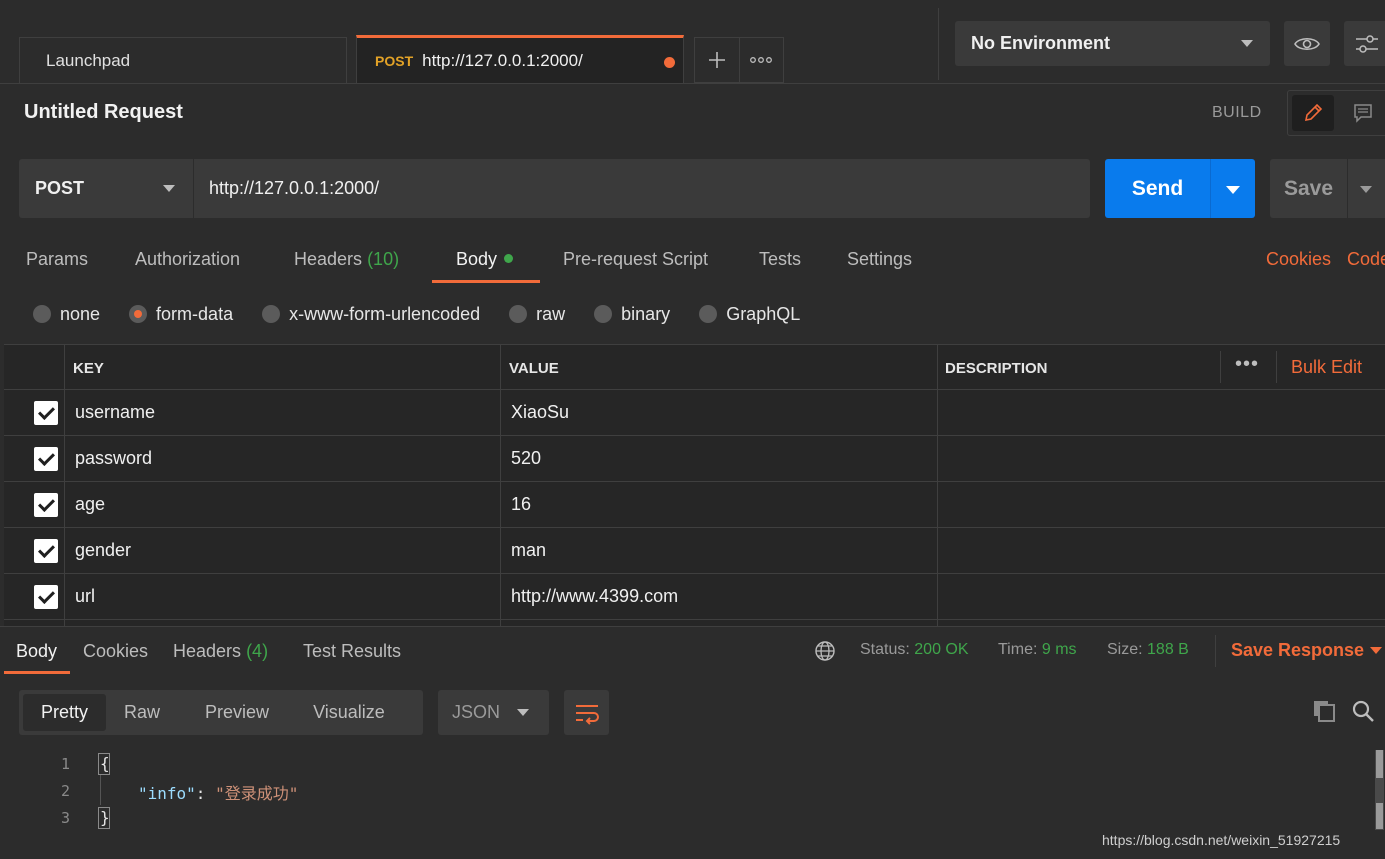  What do you see at coordinates (537, 314) in the screenshot?
I see `radio-raw: raw` at bounding box center [537, 314].